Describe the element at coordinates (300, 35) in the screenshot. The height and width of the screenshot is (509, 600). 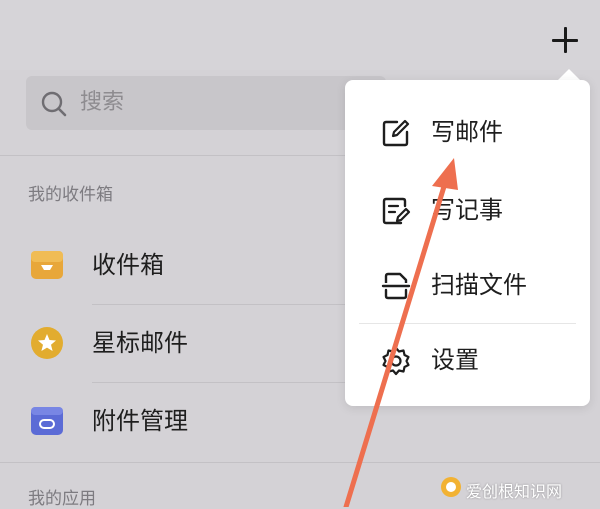
I see `top-bar` at that location.